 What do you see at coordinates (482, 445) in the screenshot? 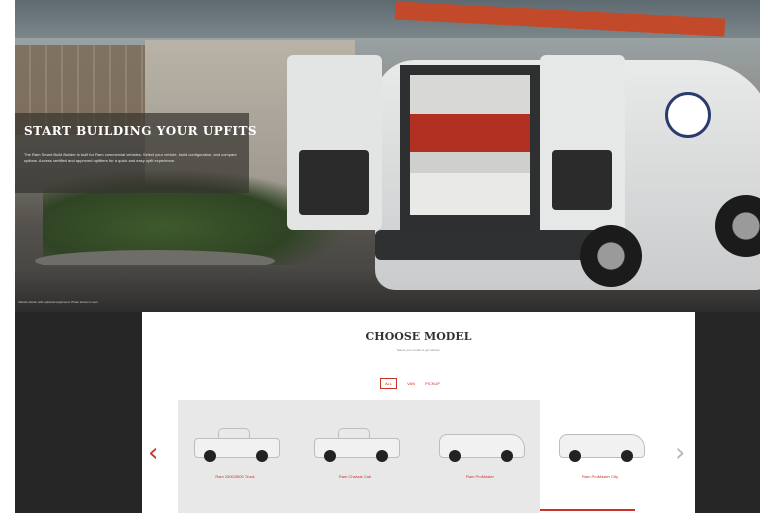
I see `cargo-van-icon` at bounding box center [482, 445].